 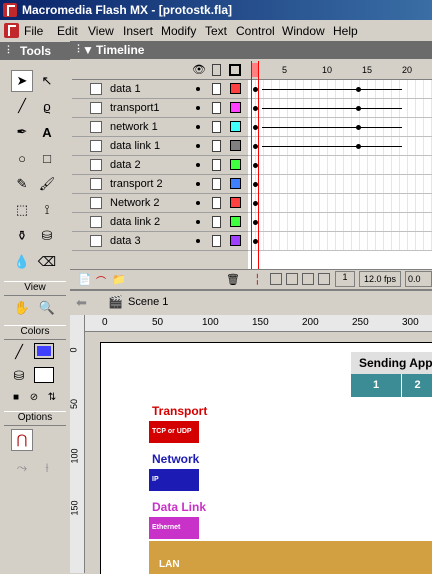 What do you see at coordinates (160, 222) in the screenshot?
I see `layer-row: data link 2` at bounding box center [160, 222].